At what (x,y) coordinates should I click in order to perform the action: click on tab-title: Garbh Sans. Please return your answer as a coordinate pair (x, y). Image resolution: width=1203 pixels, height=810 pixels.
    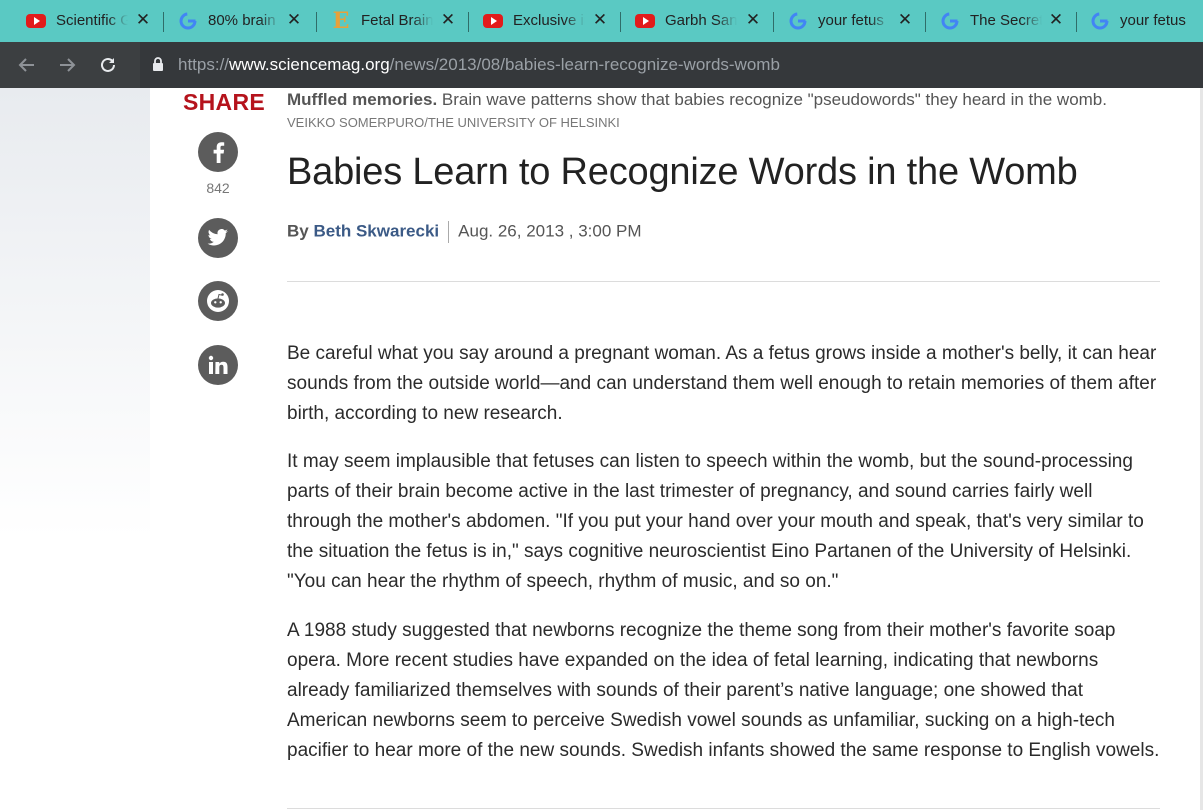
    Looking at the image, I should click on (701, 20).